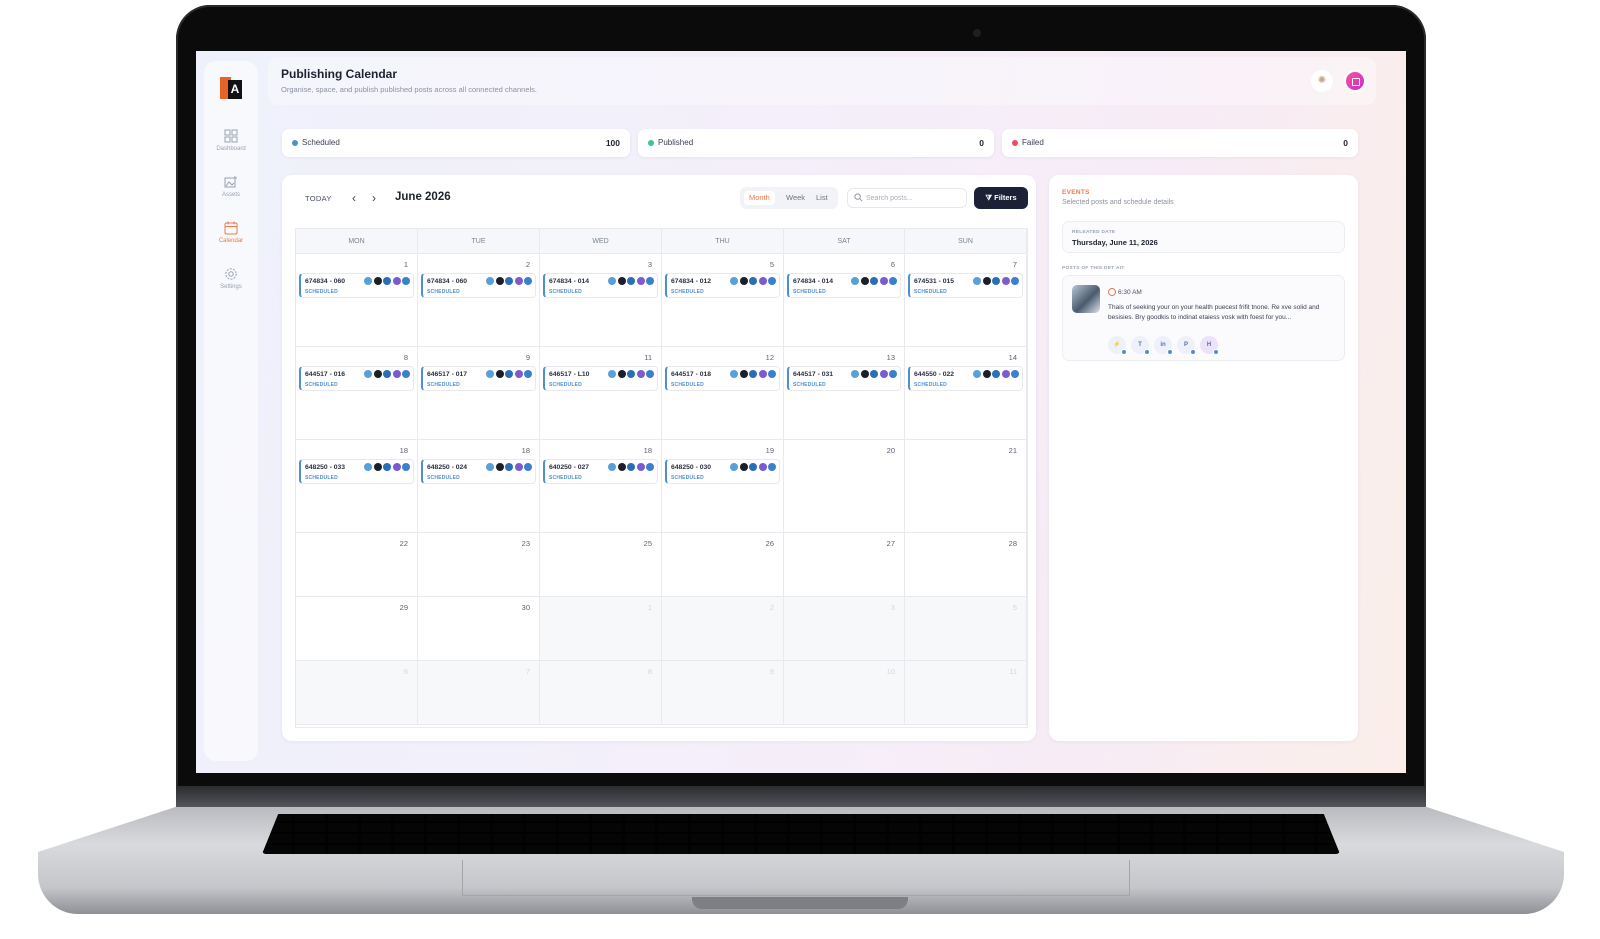  What do you see at coordinates (649, 264) in the screenshot?
I see `day-number: 3` at bounding box center [649, 264].